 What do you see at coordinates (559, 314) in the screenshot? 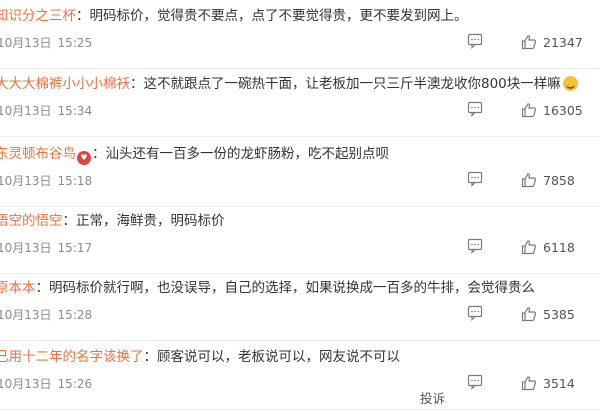
I see `like-count: 5385` at bounding box center [559, 314].